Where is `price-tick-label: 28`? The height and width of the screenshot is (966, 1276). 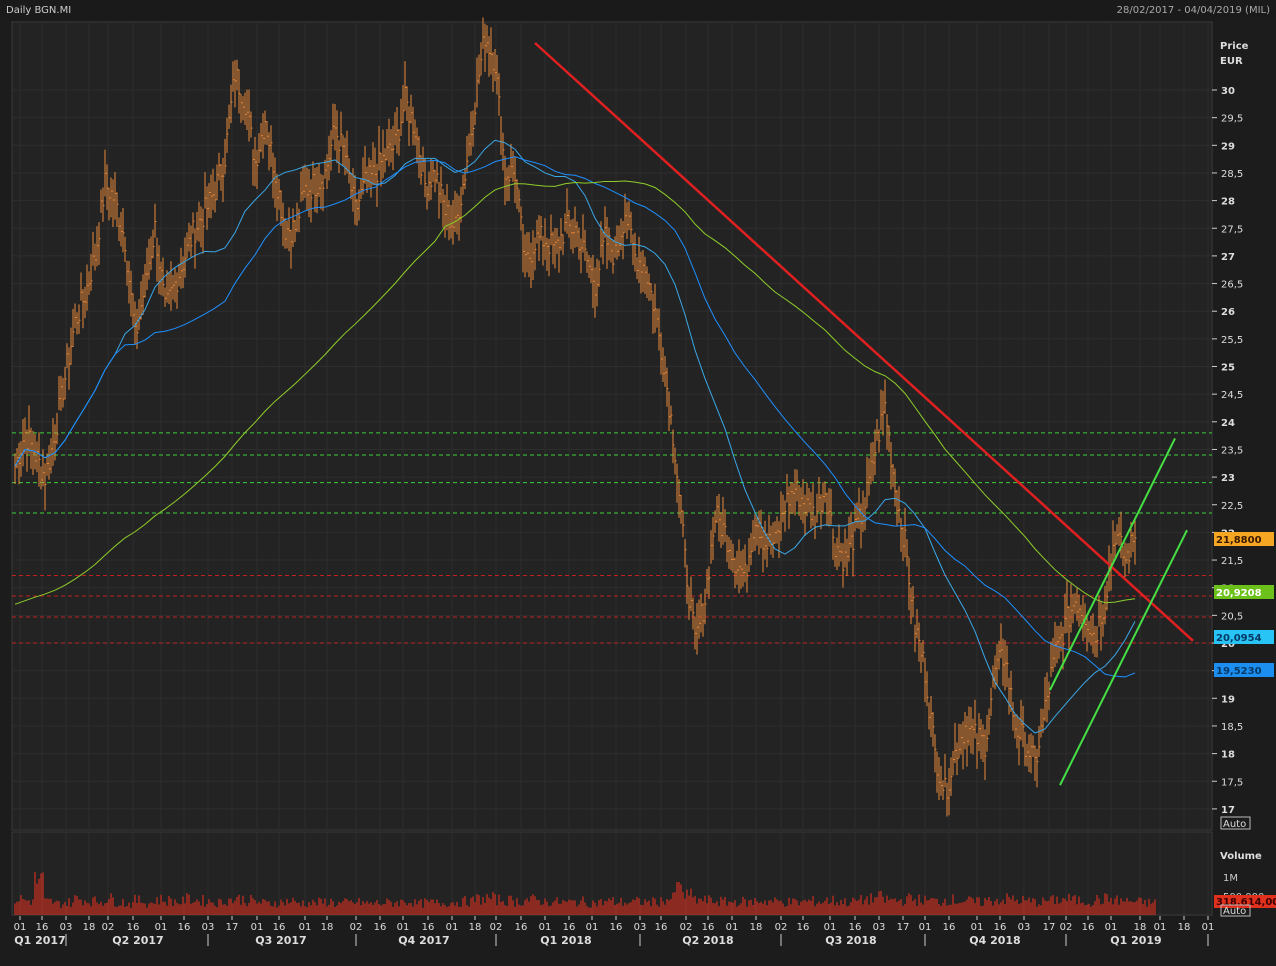
price-tick-label: 28 is located at coordinates (1228, 202).